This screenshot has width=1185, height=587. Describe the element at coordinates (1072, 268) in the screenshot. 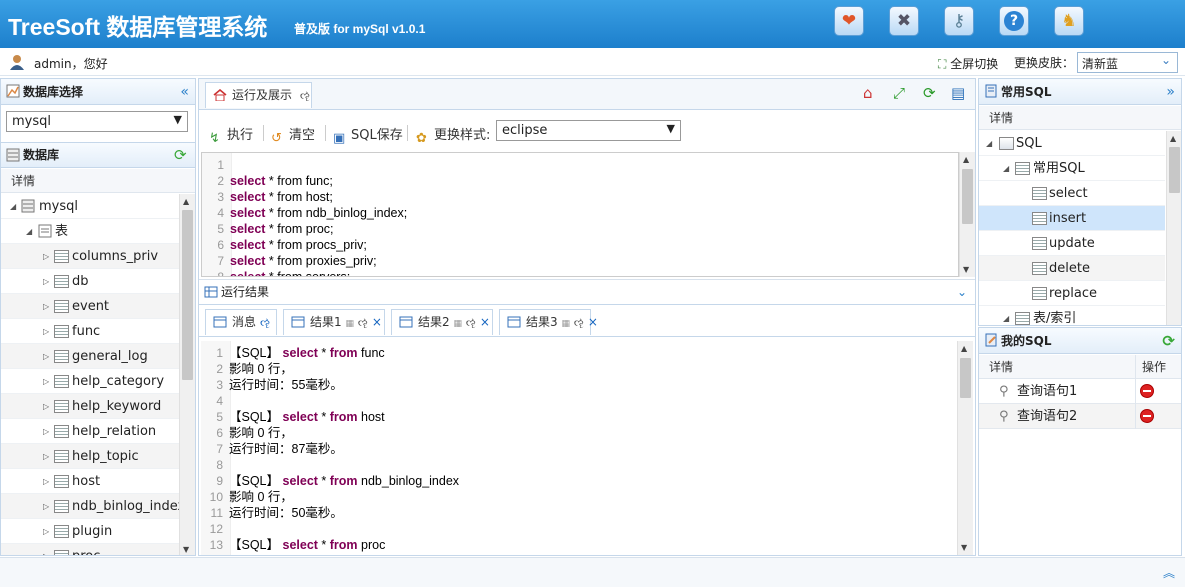

I see `sql-item-delete: delete` at that location.